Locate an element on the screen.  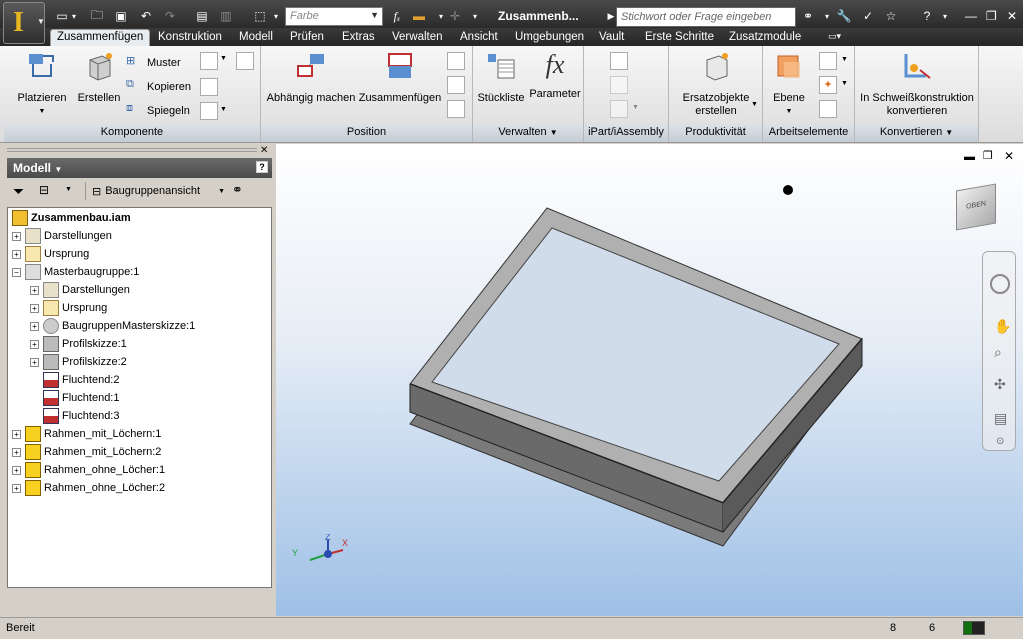
global-update-icon: ▥ is located at coordinates (226, 16).